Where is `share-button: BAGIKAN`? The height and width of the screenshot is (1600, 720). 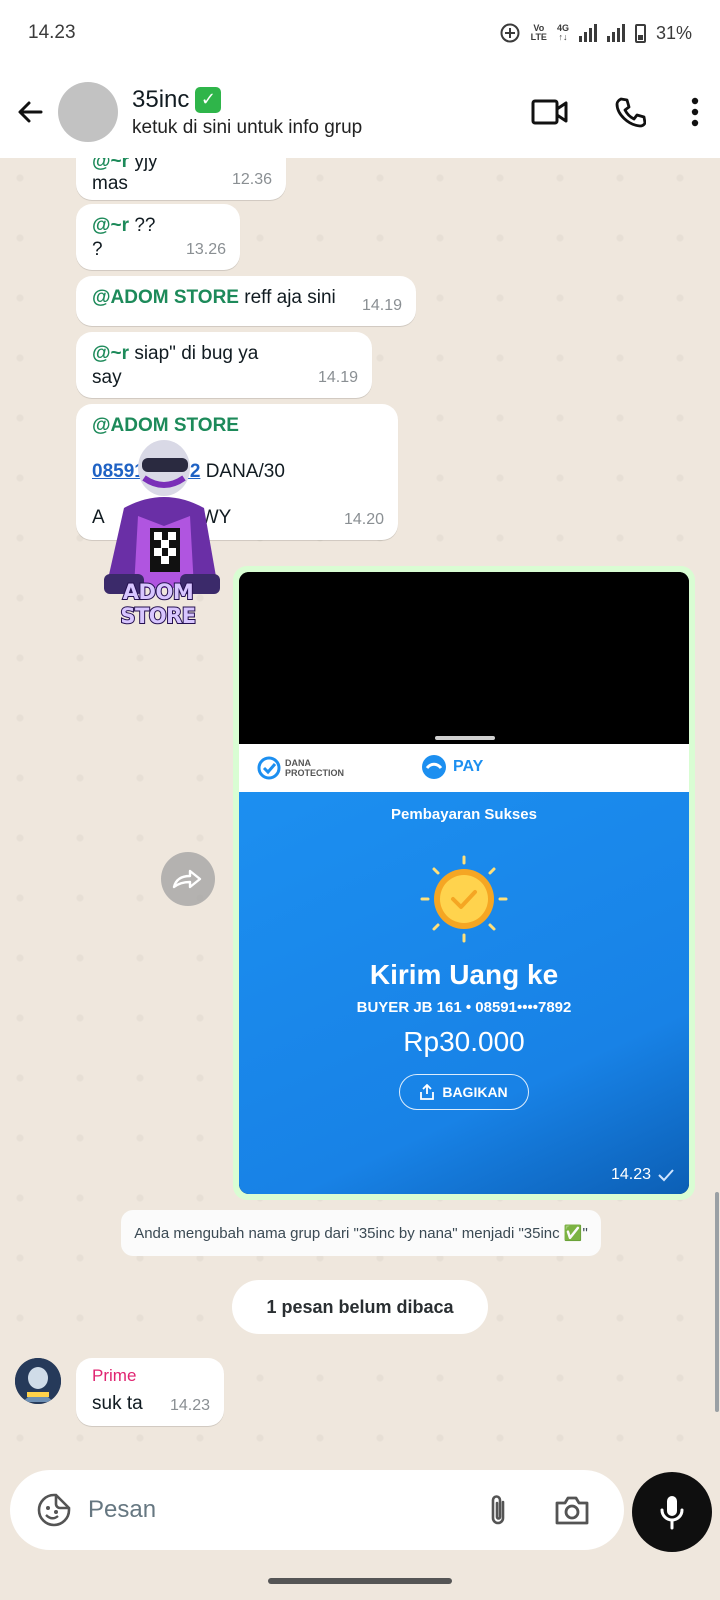
share-button: BAGIKAN is located at coordinates (464, 1092).